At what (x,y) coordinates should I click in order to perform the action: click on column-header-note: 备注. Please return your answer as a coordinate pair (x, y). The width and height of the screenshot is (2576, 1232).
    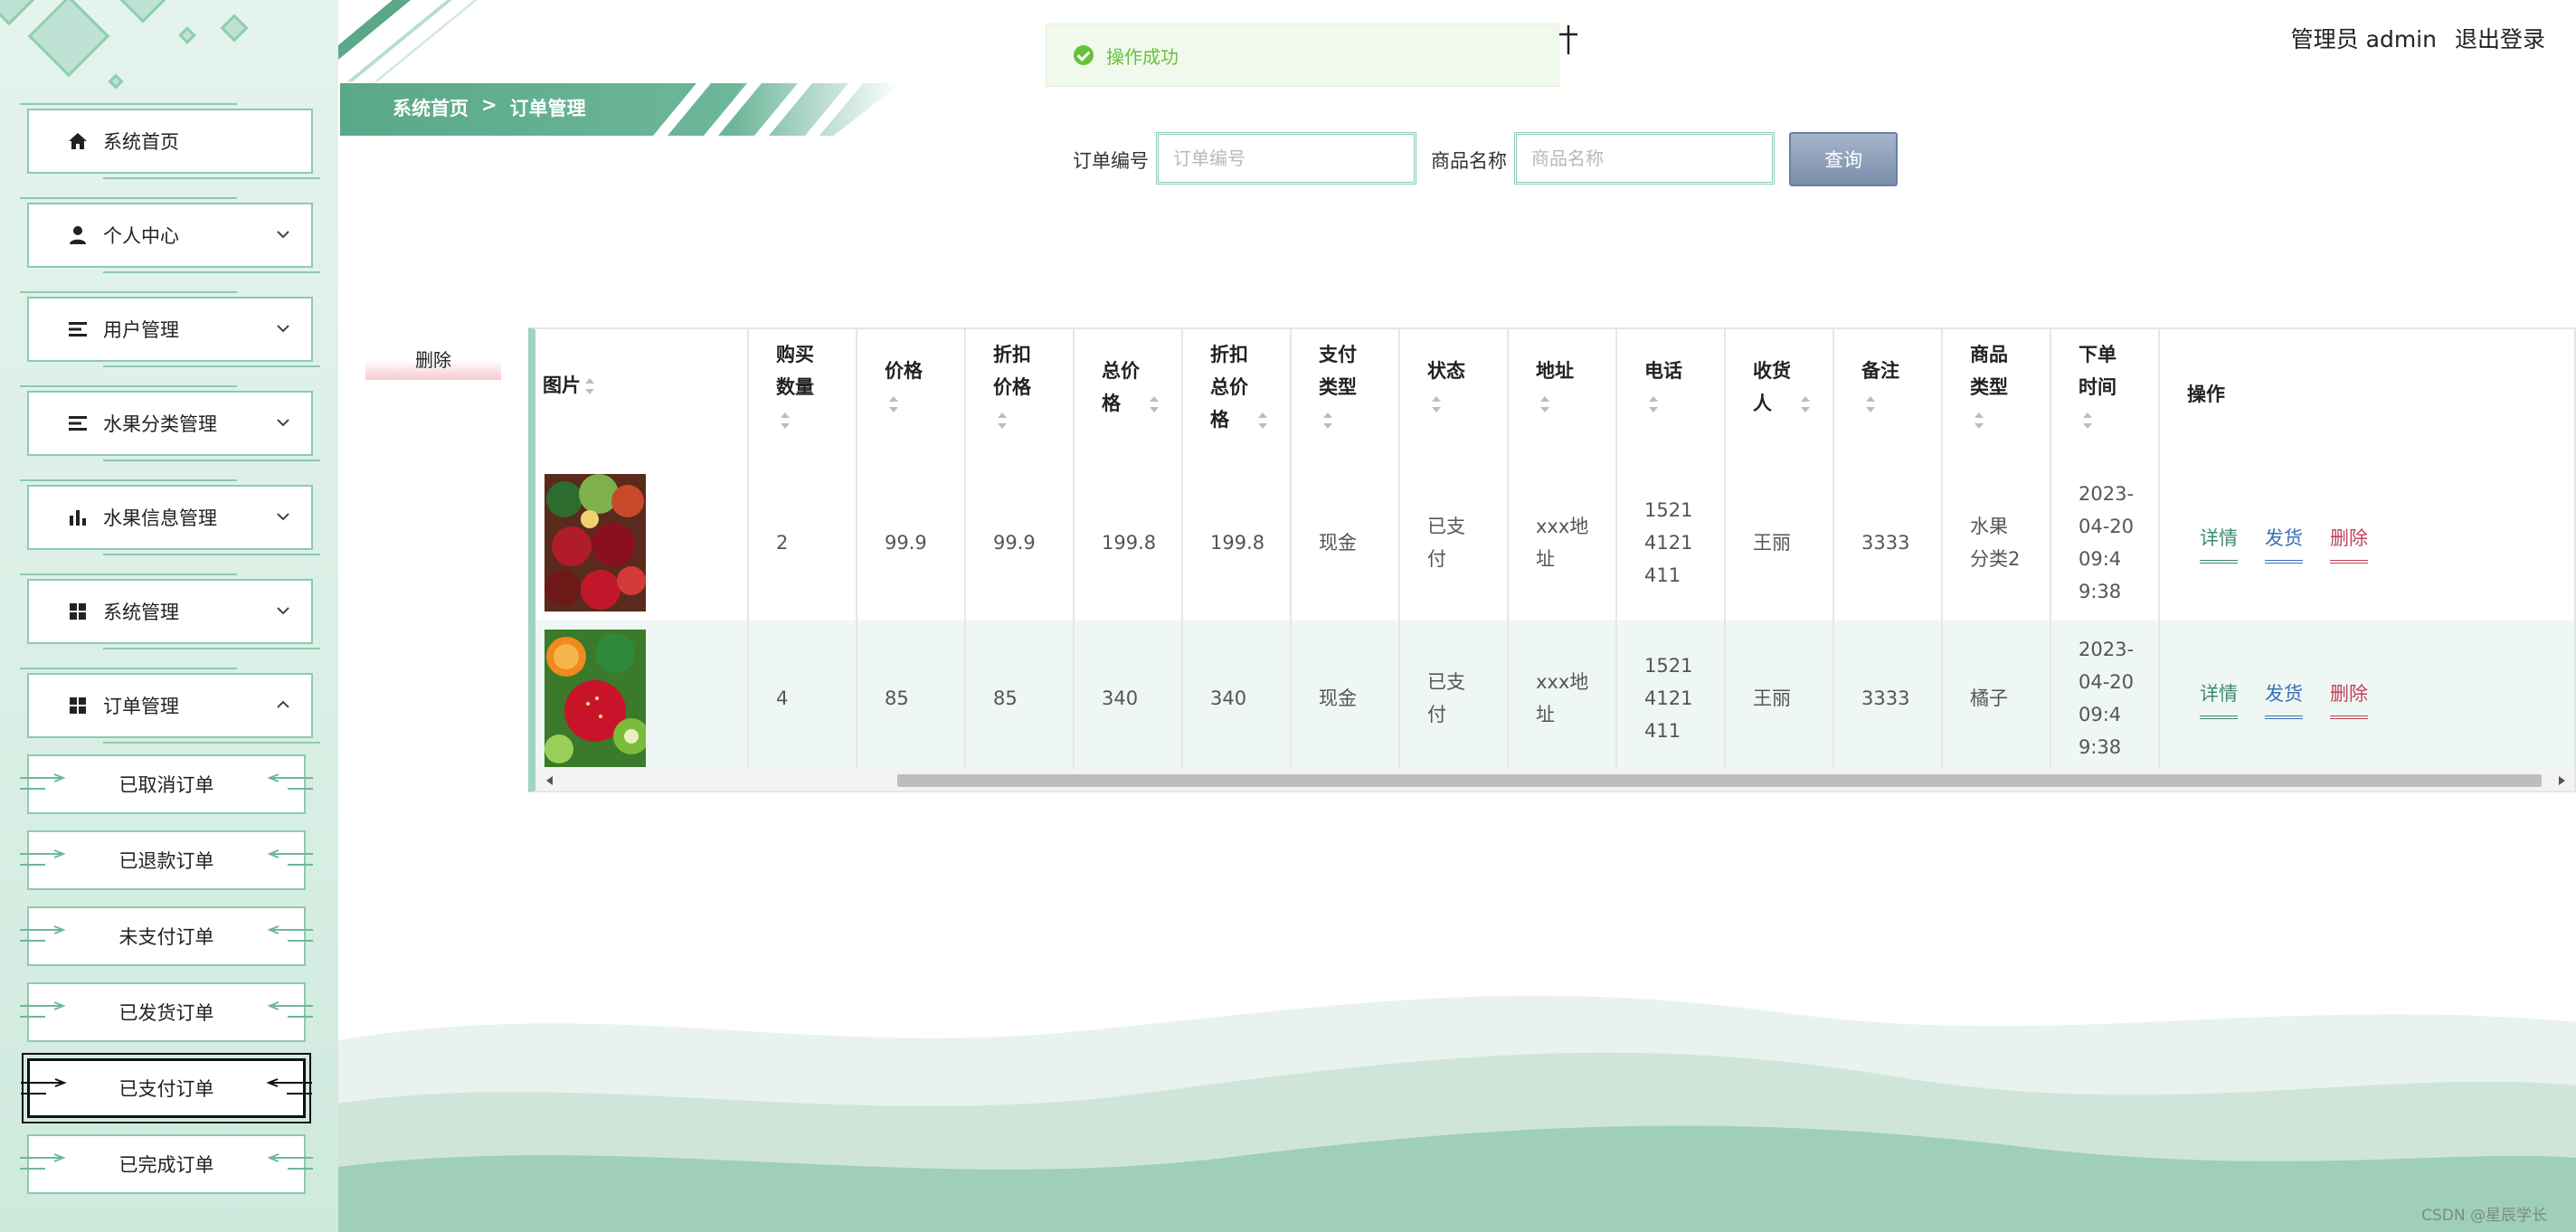
    Looking at the image, I should click on (1887, 397).